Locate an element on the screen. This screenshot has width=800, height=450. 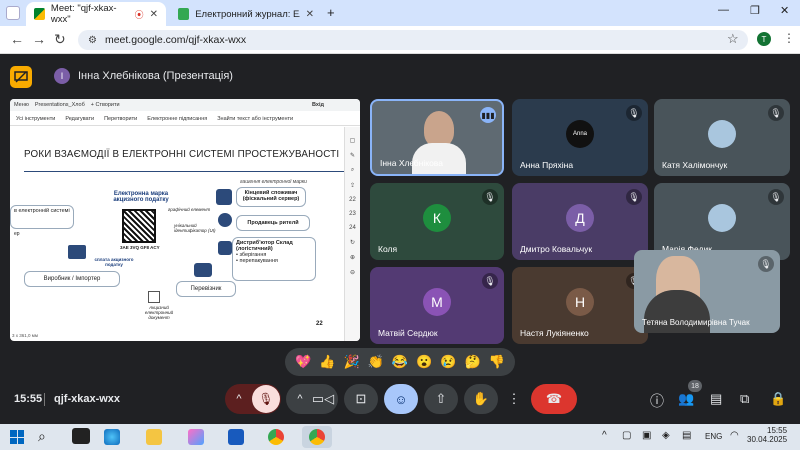
raise-hand-button: ✋ is located at coordinates (481, 399).